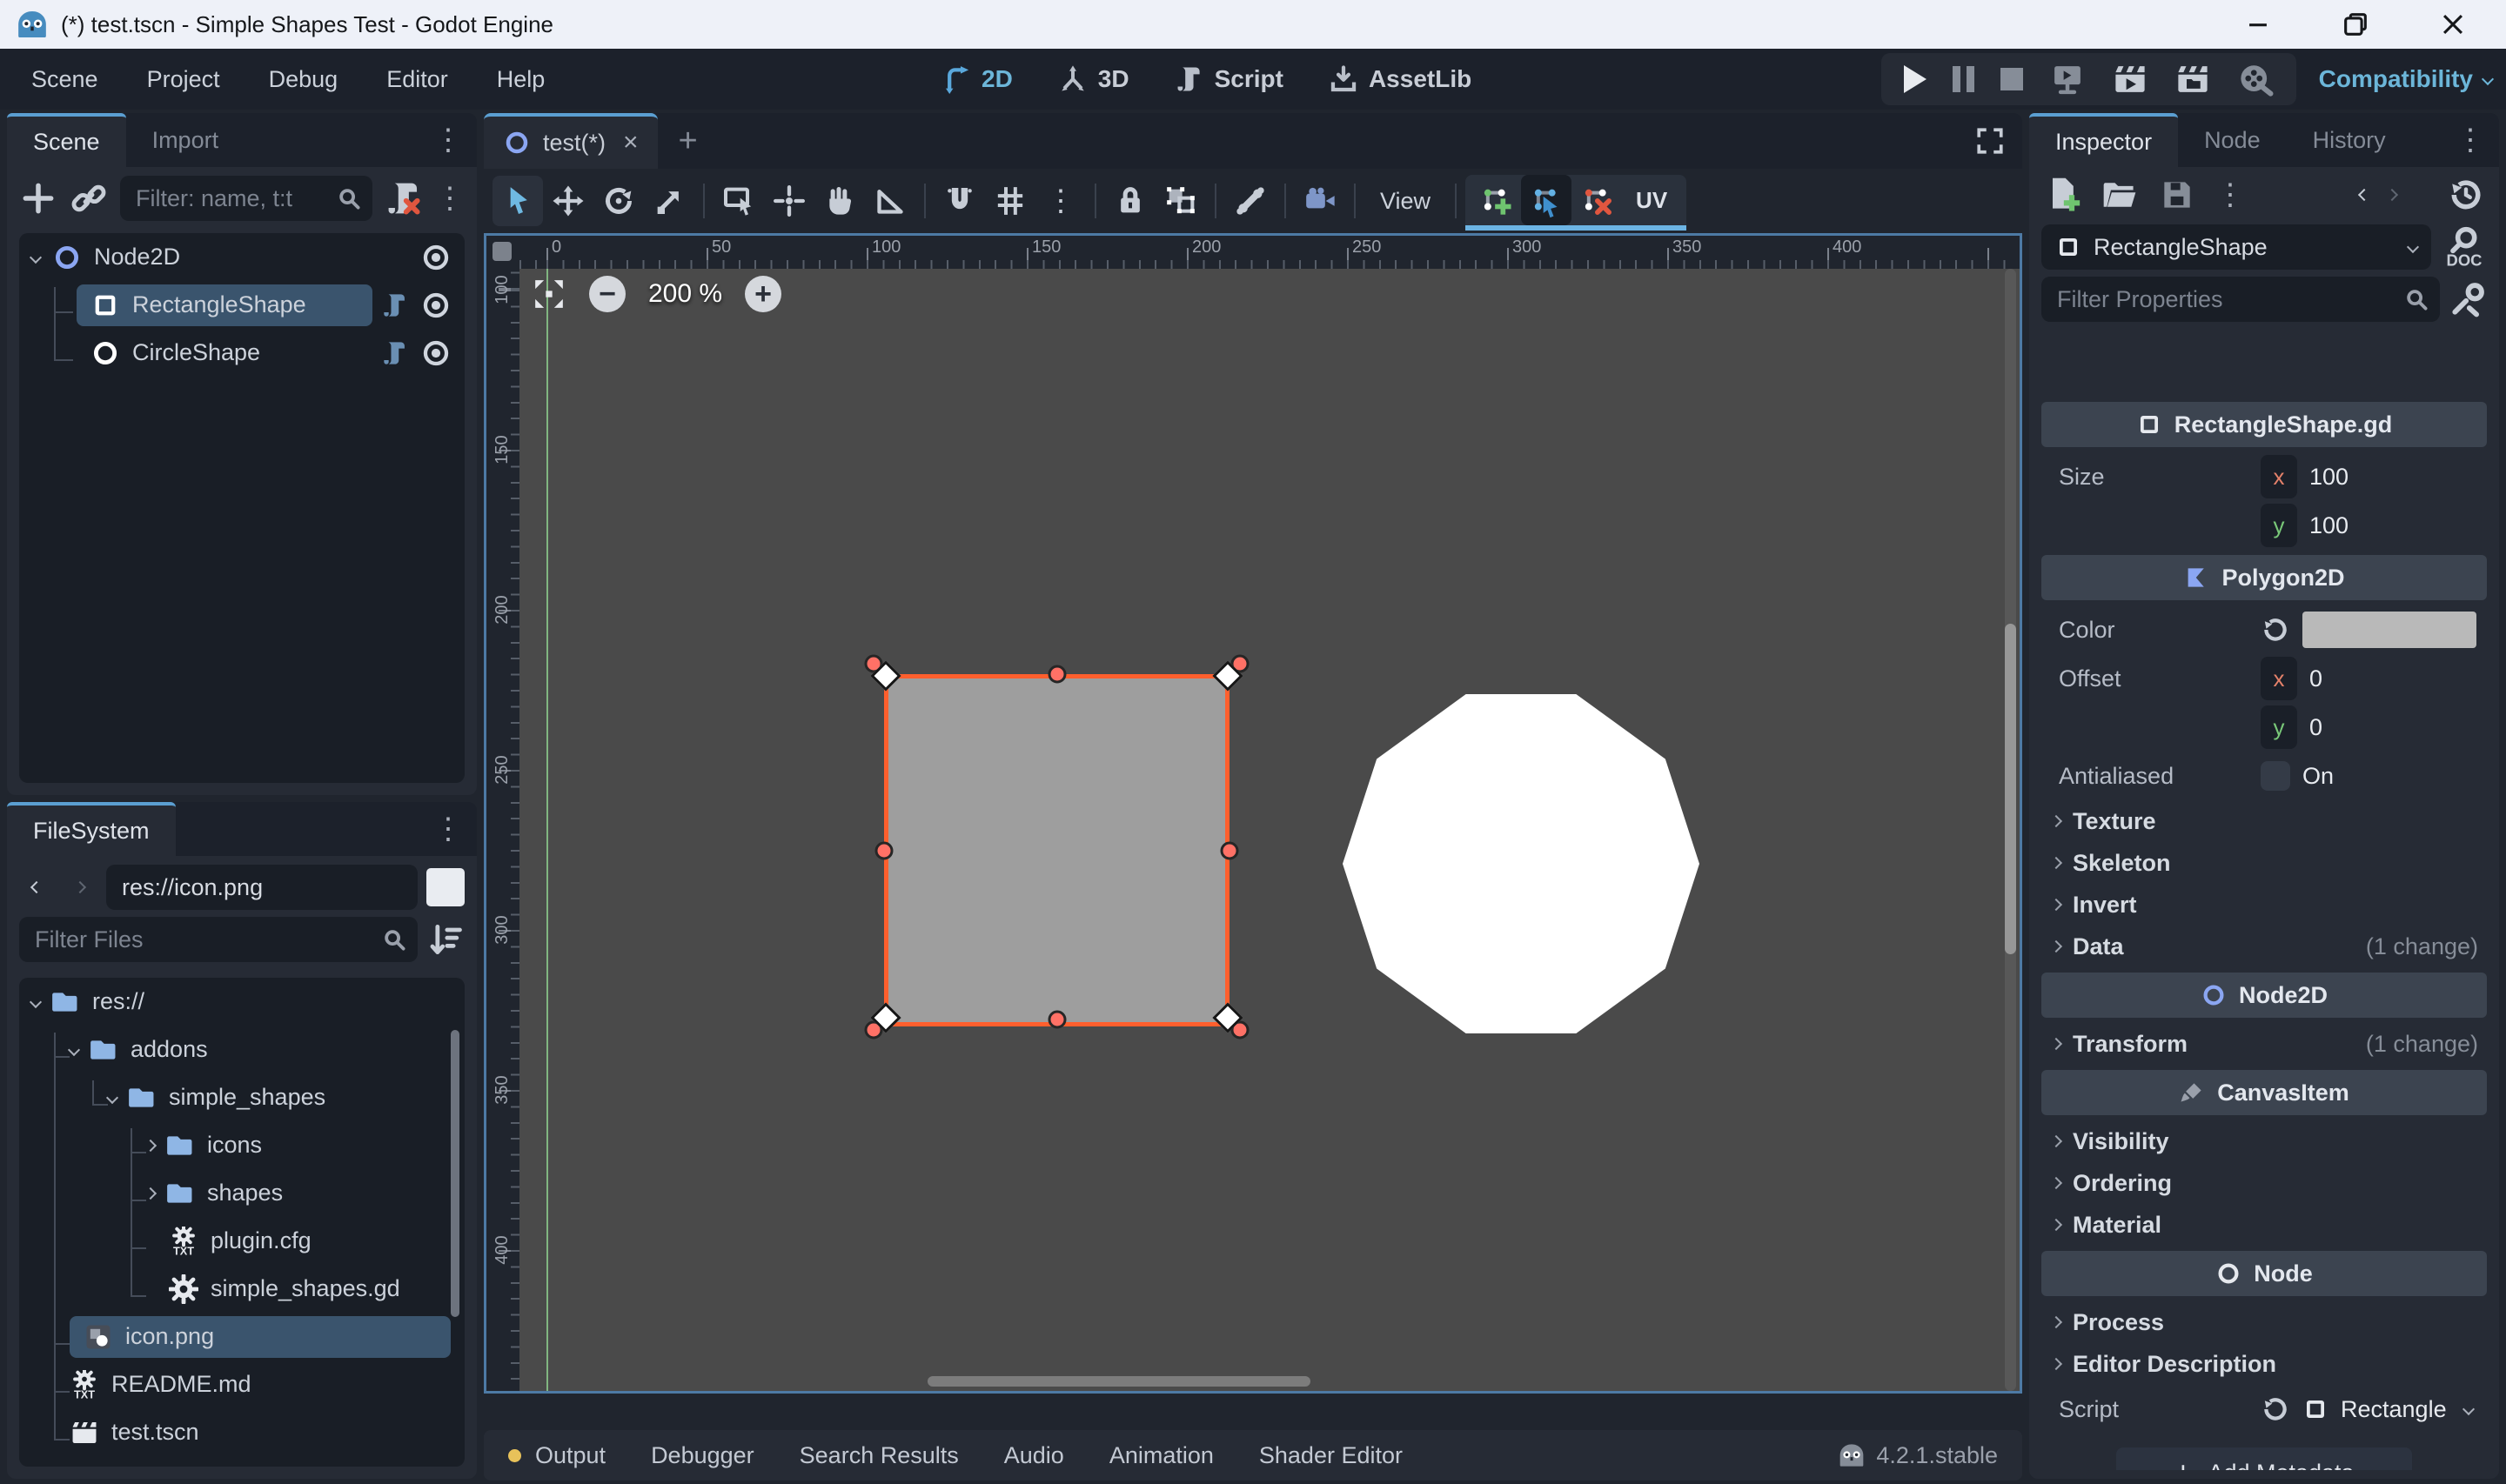 Image resolution: width=2506 pixels, height=1484 pixels. What do you see at coordinates (669, 201) in the screenshot?
I see `scale-mode-button` at bounding box center [669, 201].